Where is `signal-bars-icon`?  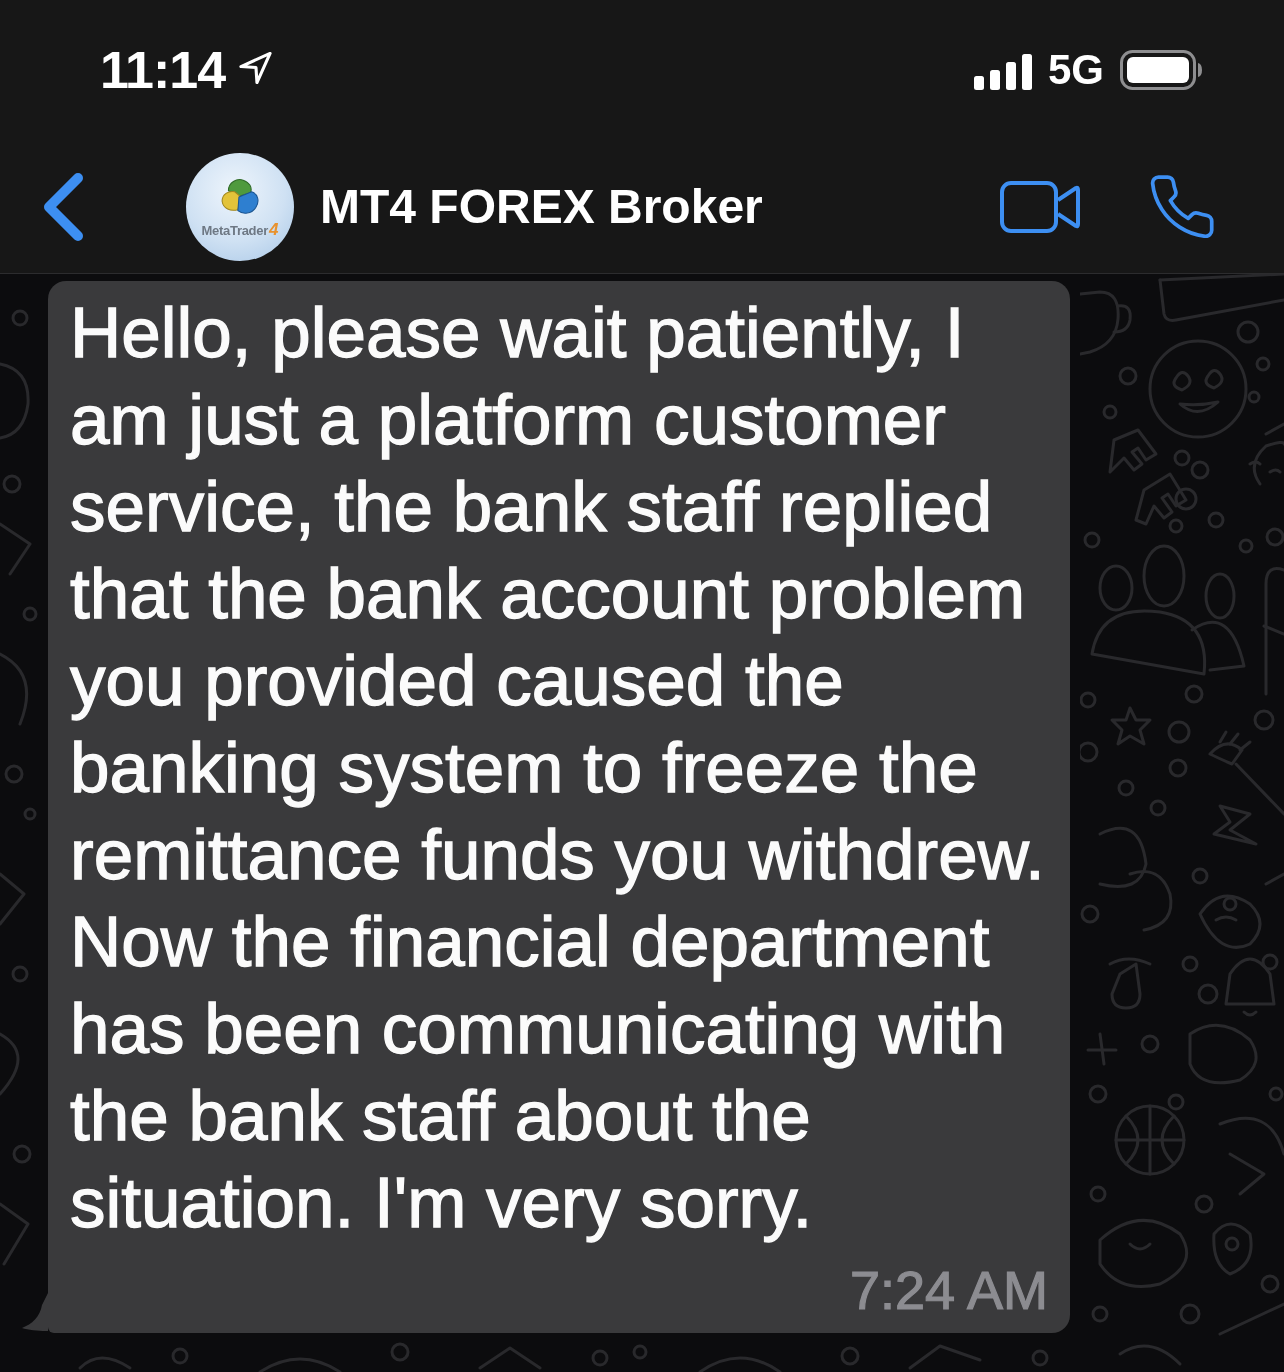
signal-bars-icon is located at coordinates (1002, 72).